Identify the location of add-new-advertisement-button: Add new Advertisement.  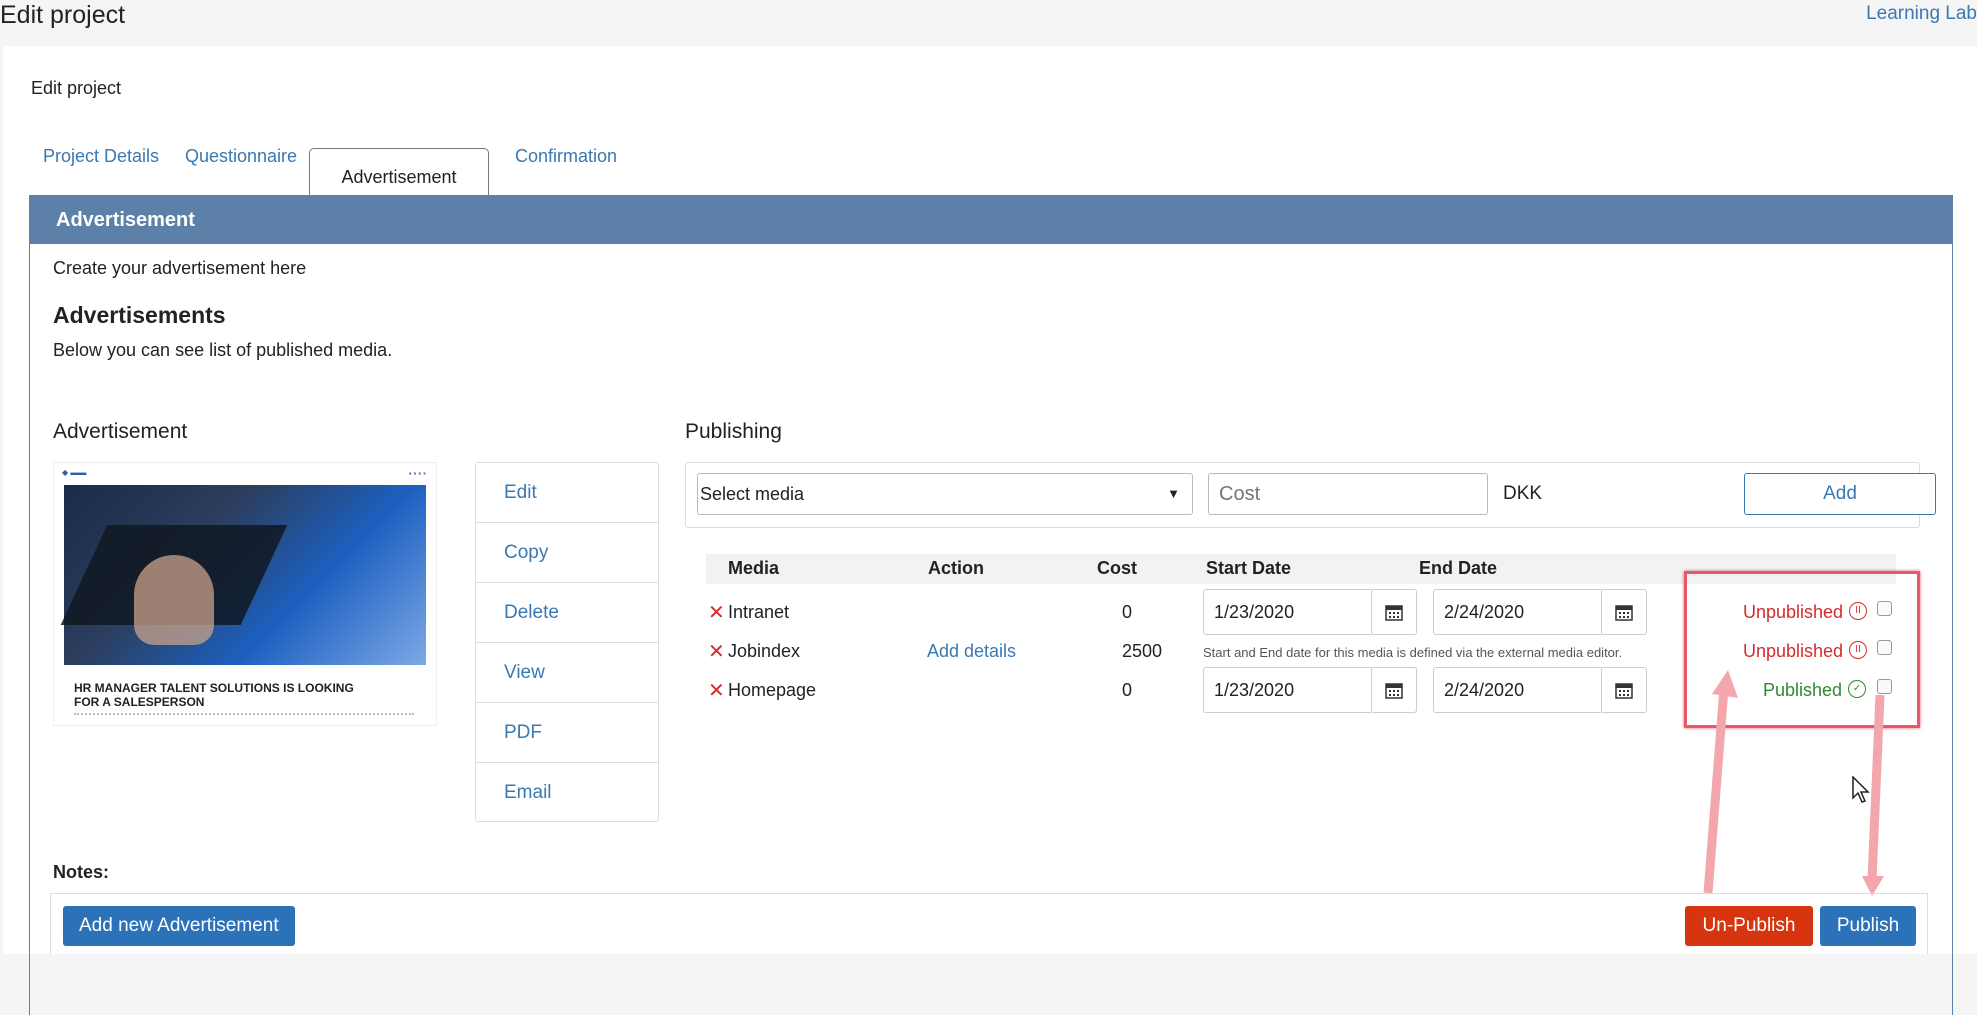
(179, 926).